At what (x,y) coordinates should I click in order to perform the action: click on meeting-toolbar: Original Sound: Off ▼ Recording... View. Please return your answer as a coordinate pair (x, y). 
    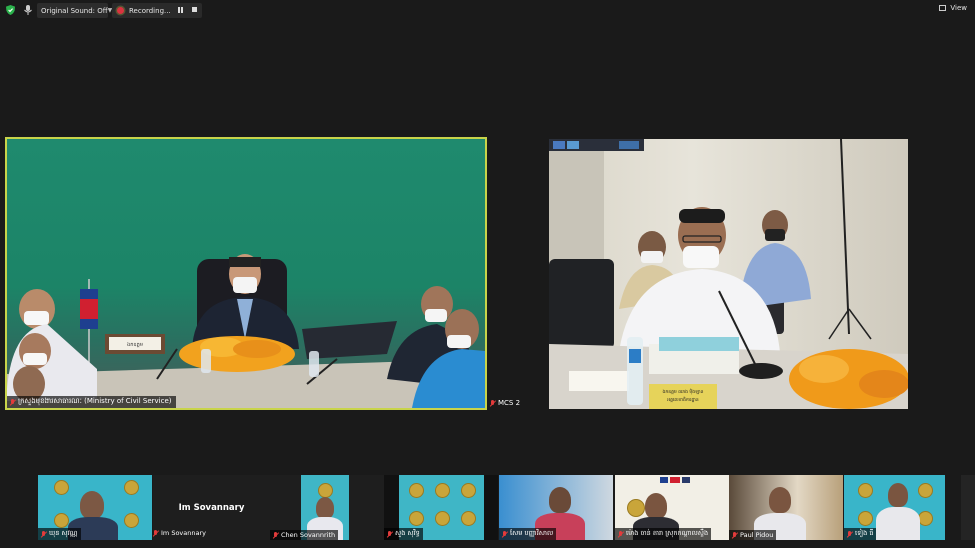
    Looking at the image, I should click on (487, 10).